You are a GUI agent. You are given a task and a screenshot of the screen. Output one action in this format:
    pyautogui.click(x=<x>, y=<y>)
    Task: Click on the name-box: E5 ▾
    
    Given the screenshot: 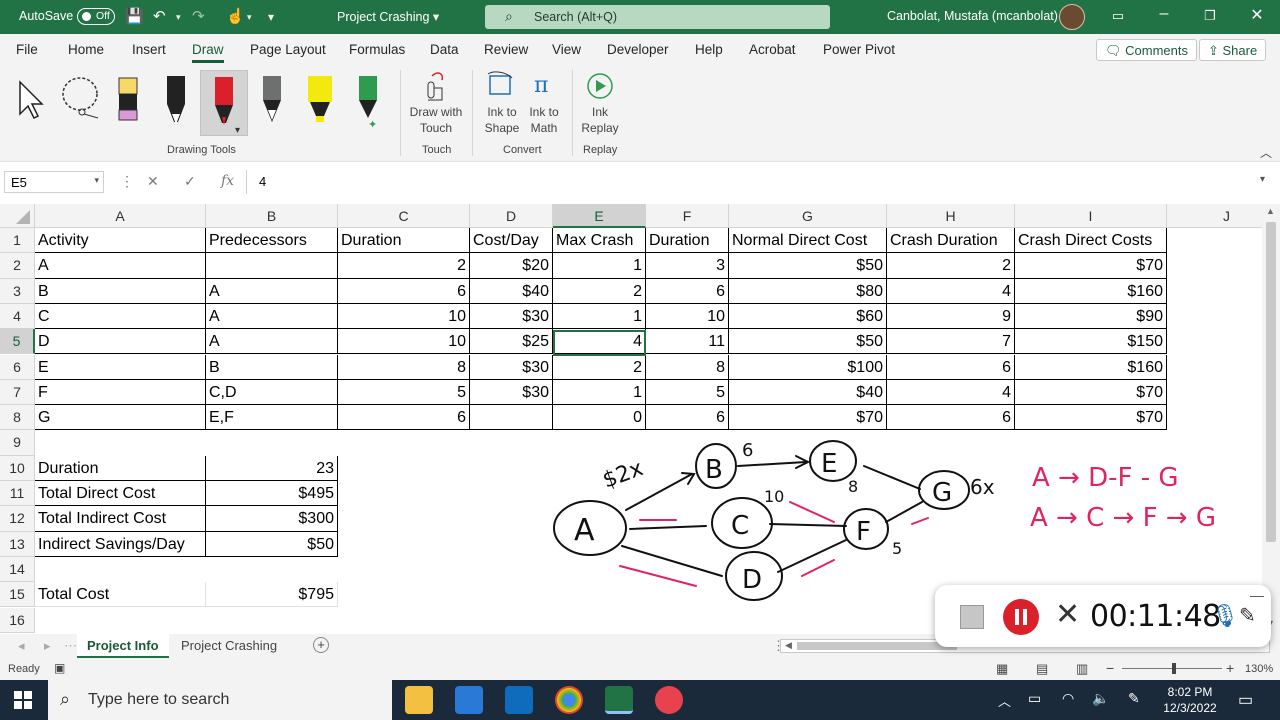 What is the action you would take?
    pyautogui.click(x=54, y=182)
    